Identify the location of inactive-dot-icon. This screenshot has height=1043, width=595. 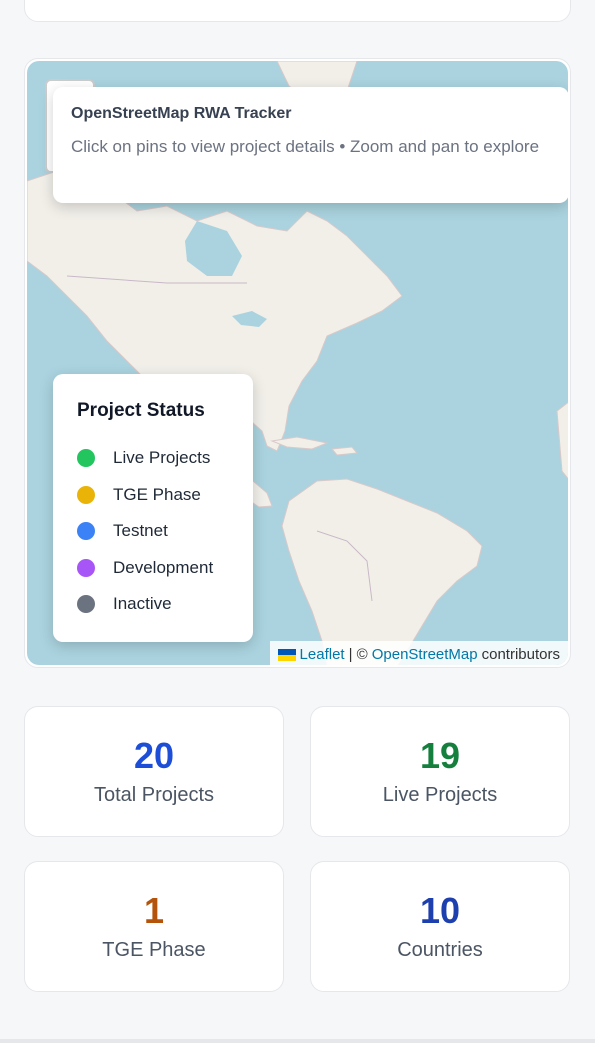
(86, 604).